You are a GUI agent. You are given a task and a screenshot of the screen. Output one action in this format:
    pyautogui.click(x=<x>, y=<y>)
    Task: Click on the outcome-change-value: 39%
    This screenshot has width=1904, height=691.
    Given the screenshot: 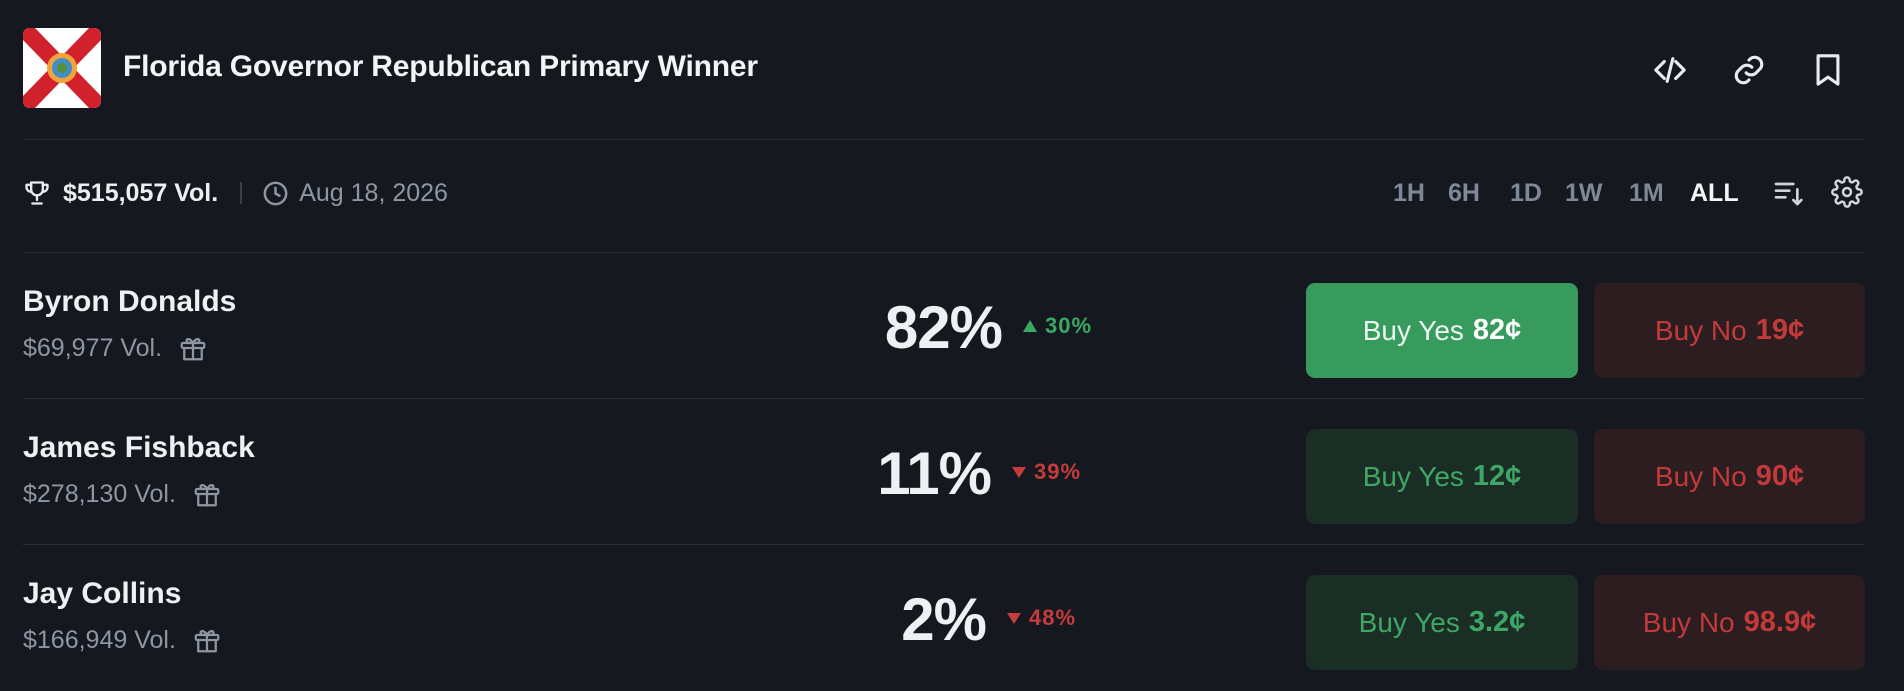 What is the action you would take?
    pyautogui.click(x=1058, y=471)
    